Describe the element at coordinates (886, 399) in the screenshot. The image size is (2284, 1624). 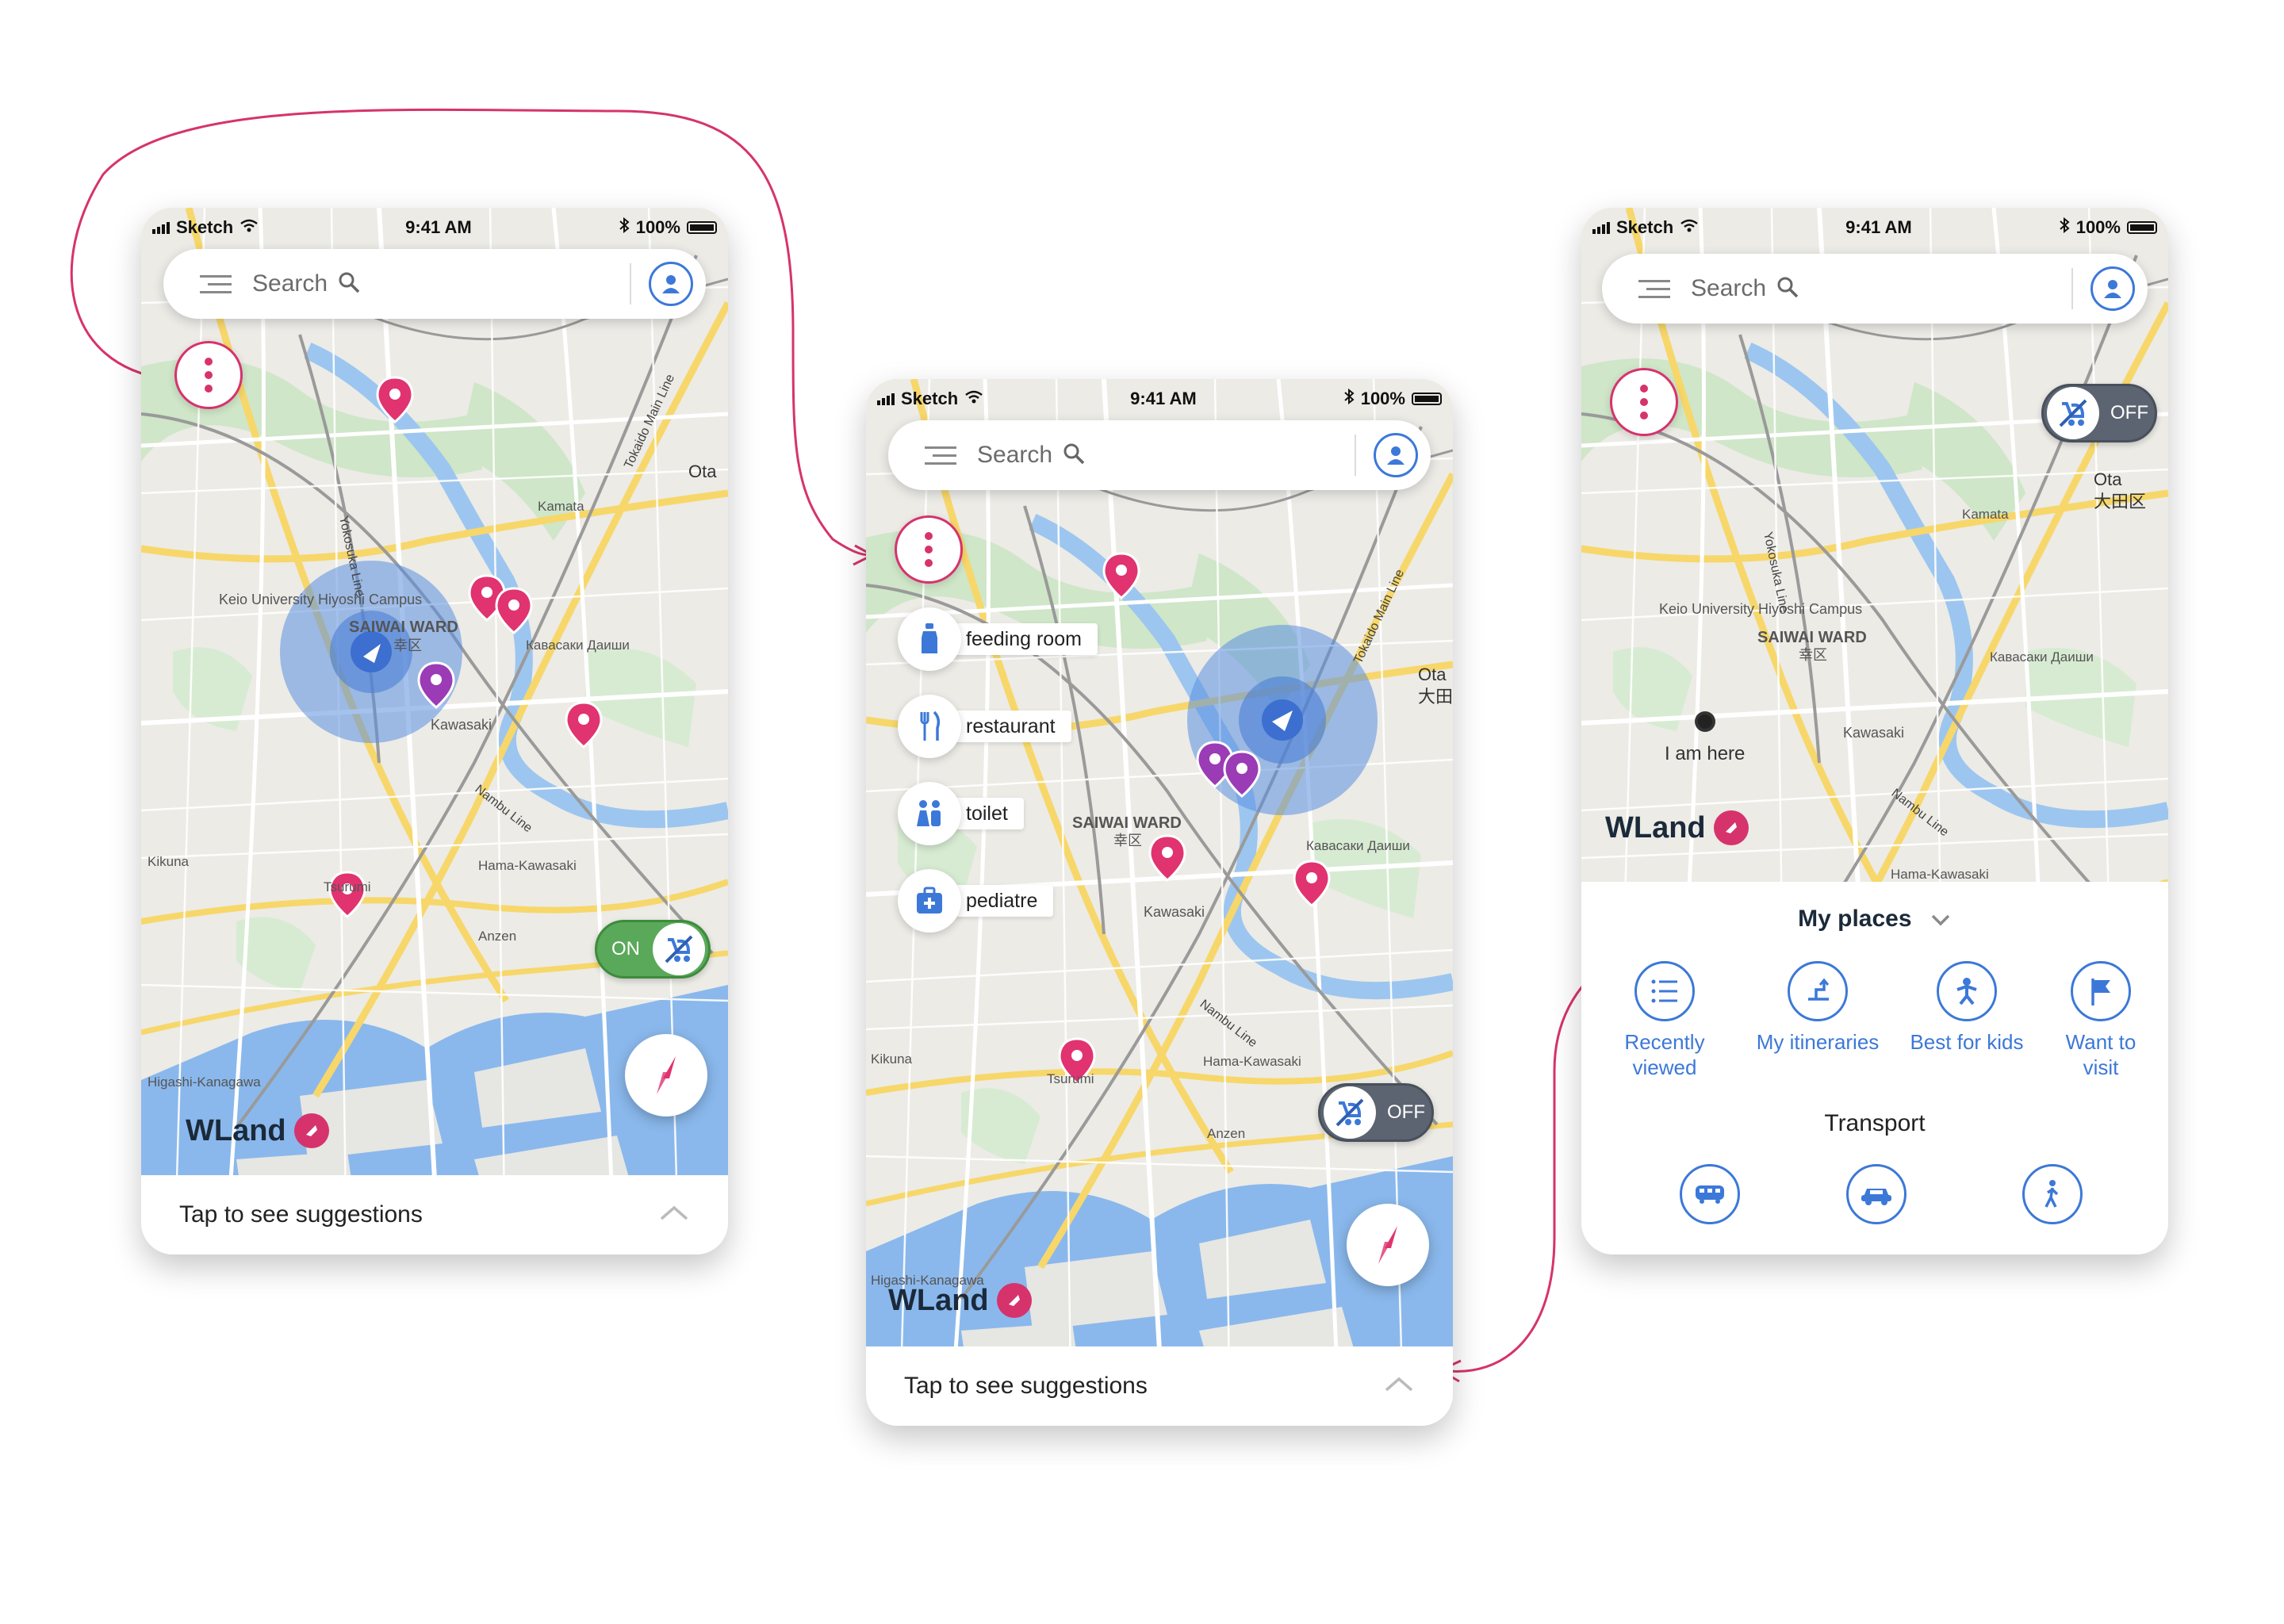
I see `signal-icon` at that location.